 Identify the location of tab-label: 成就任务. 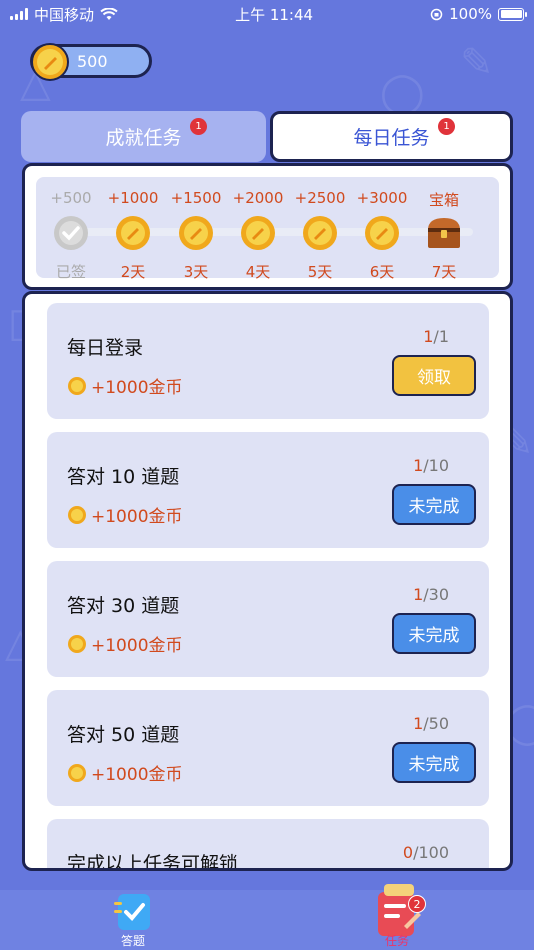
(143, 138).